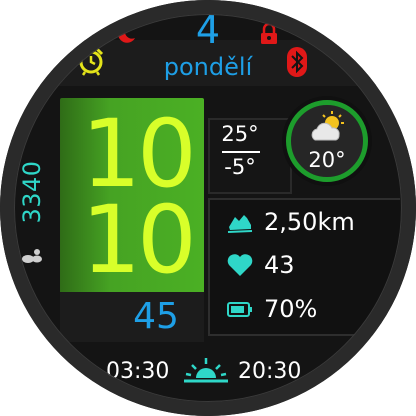 Image resolution: width=416 pixels, height=416 pixels. What do you see at coordinates (139, 240) in the screenshot?
I see `minute-digits: 10` at bounding box center [139, 240].